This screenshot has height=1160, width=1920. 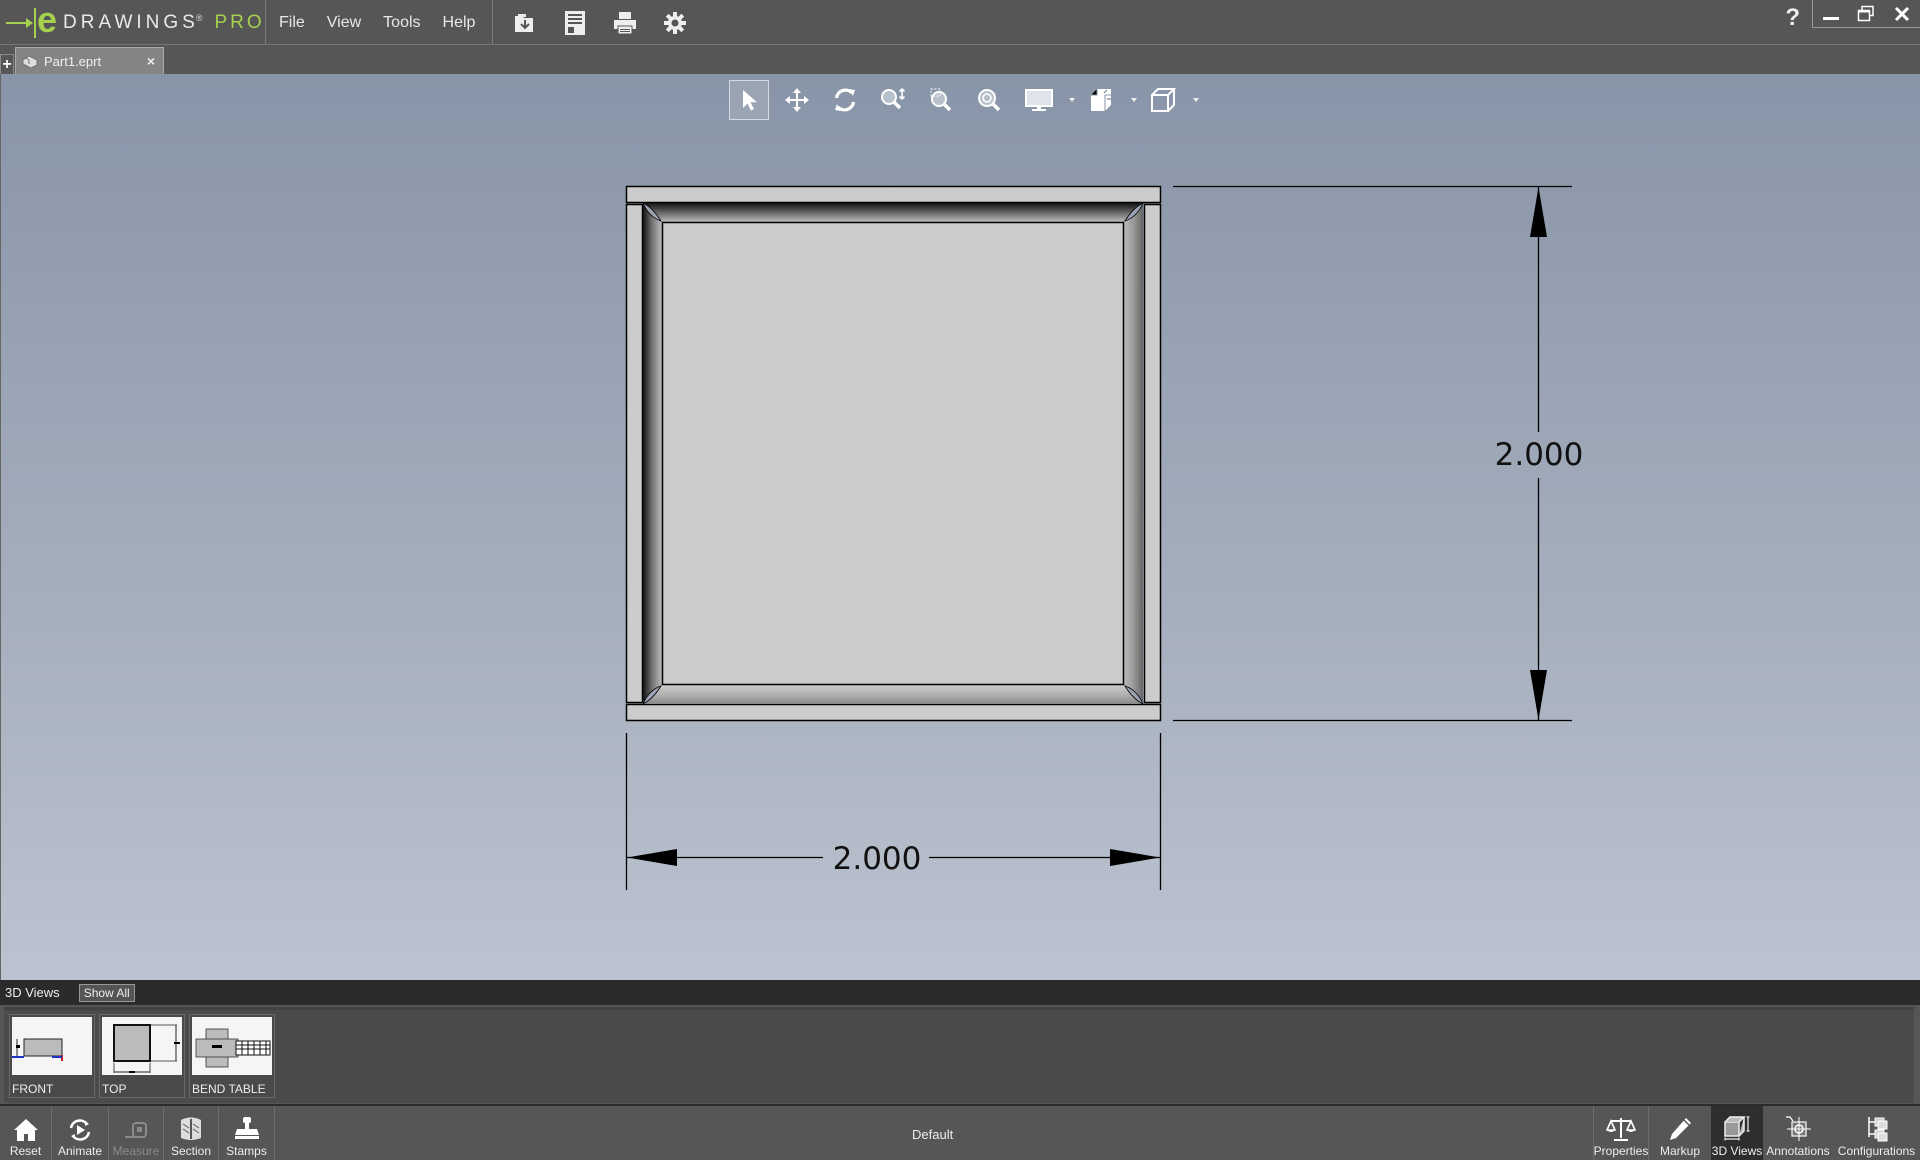 I want to click on settings-button, so click(x=675, y=22).